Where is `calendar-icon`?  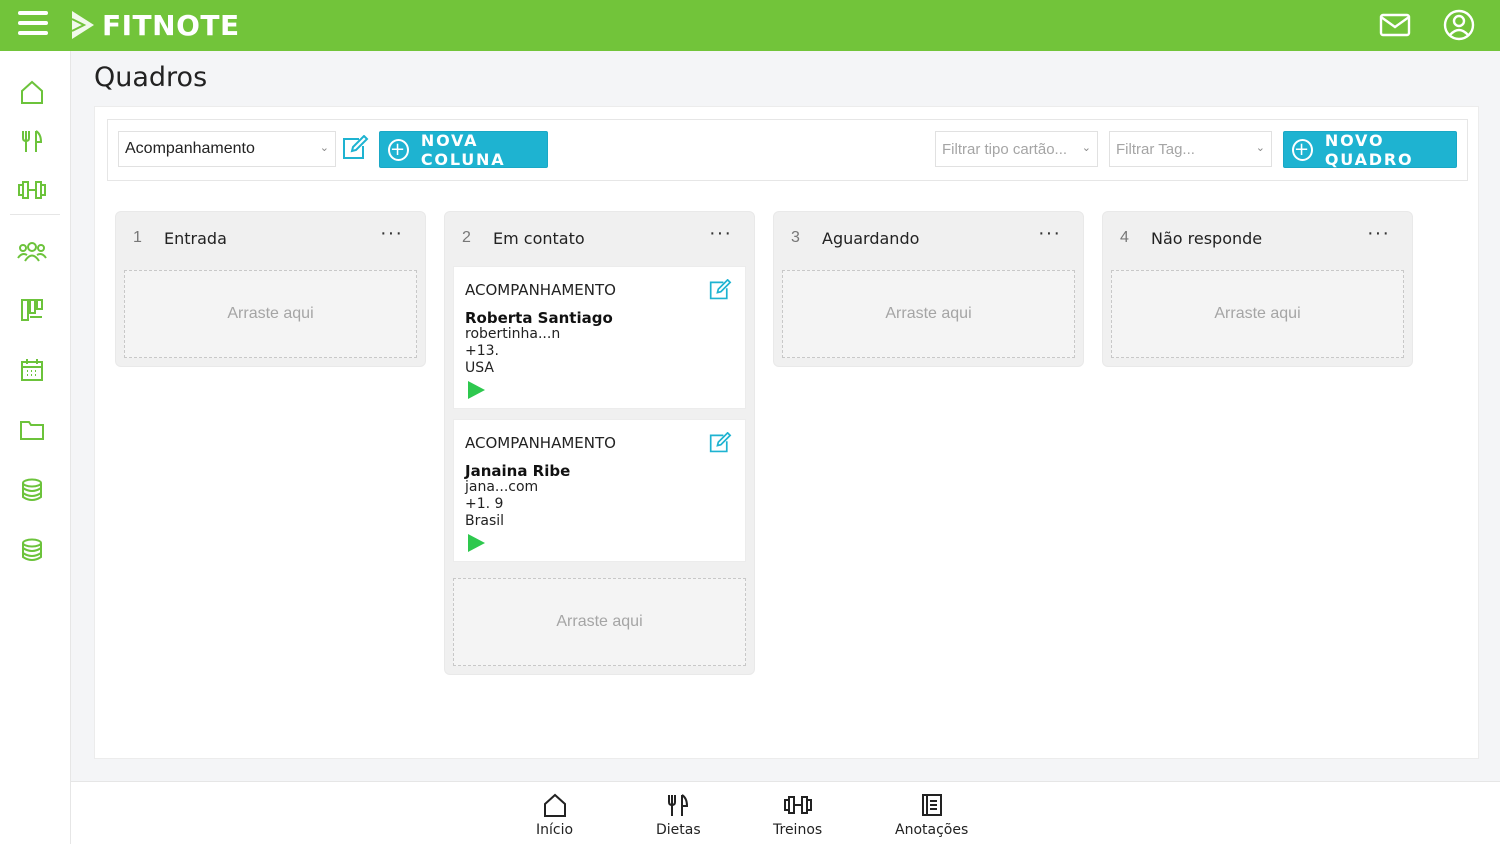
calendar-icon is located at coordinates (32, 370).